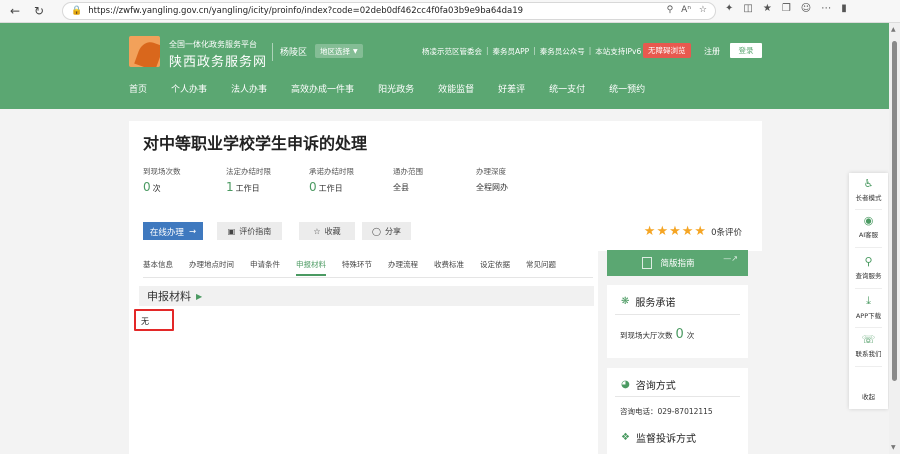 Image resolution: width=900 pixels, height=454 pixels. I want to click on stat-legal-deadline: 法定办结时限 1 工作日, so click(248, 180).